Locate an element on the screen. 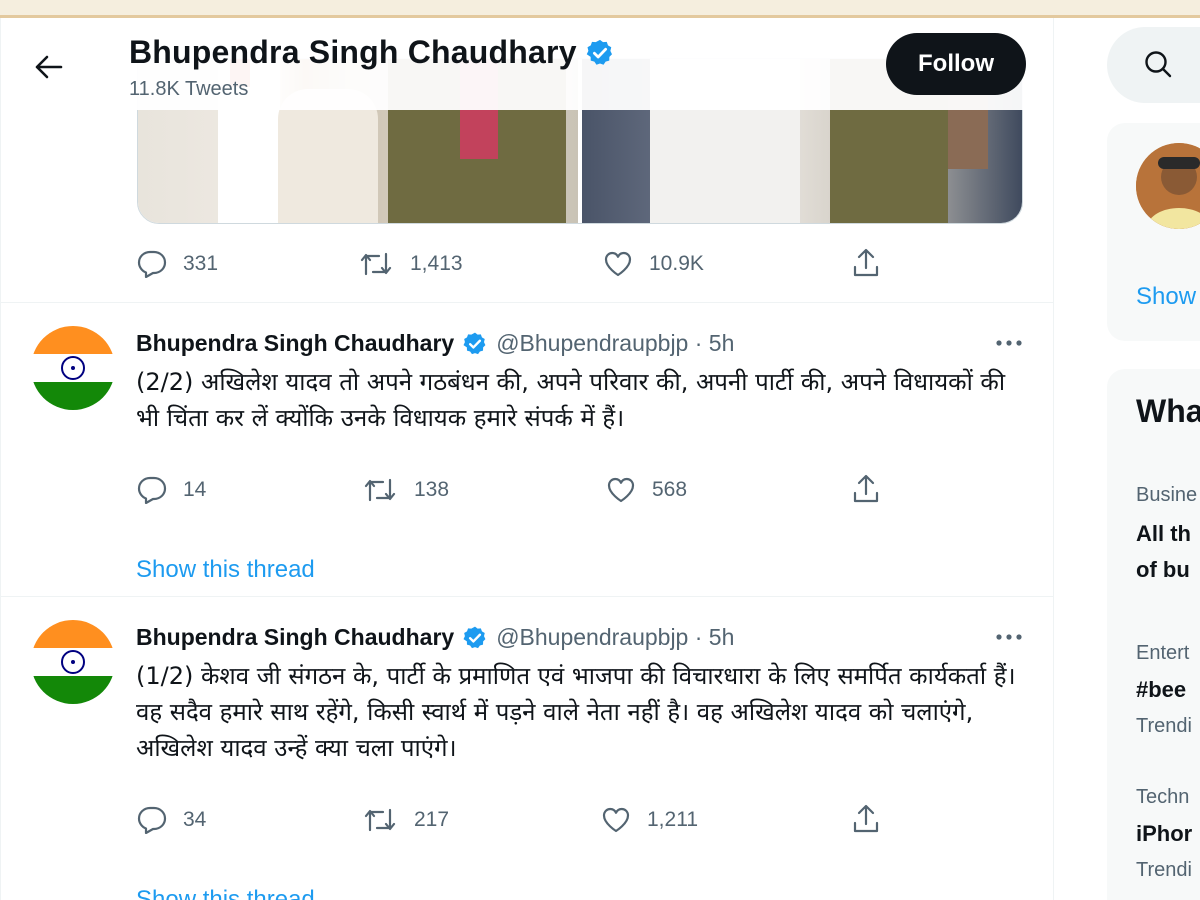  profile-name: Bhupendra Singh Chaudhary is located at coordinates (353, 52).